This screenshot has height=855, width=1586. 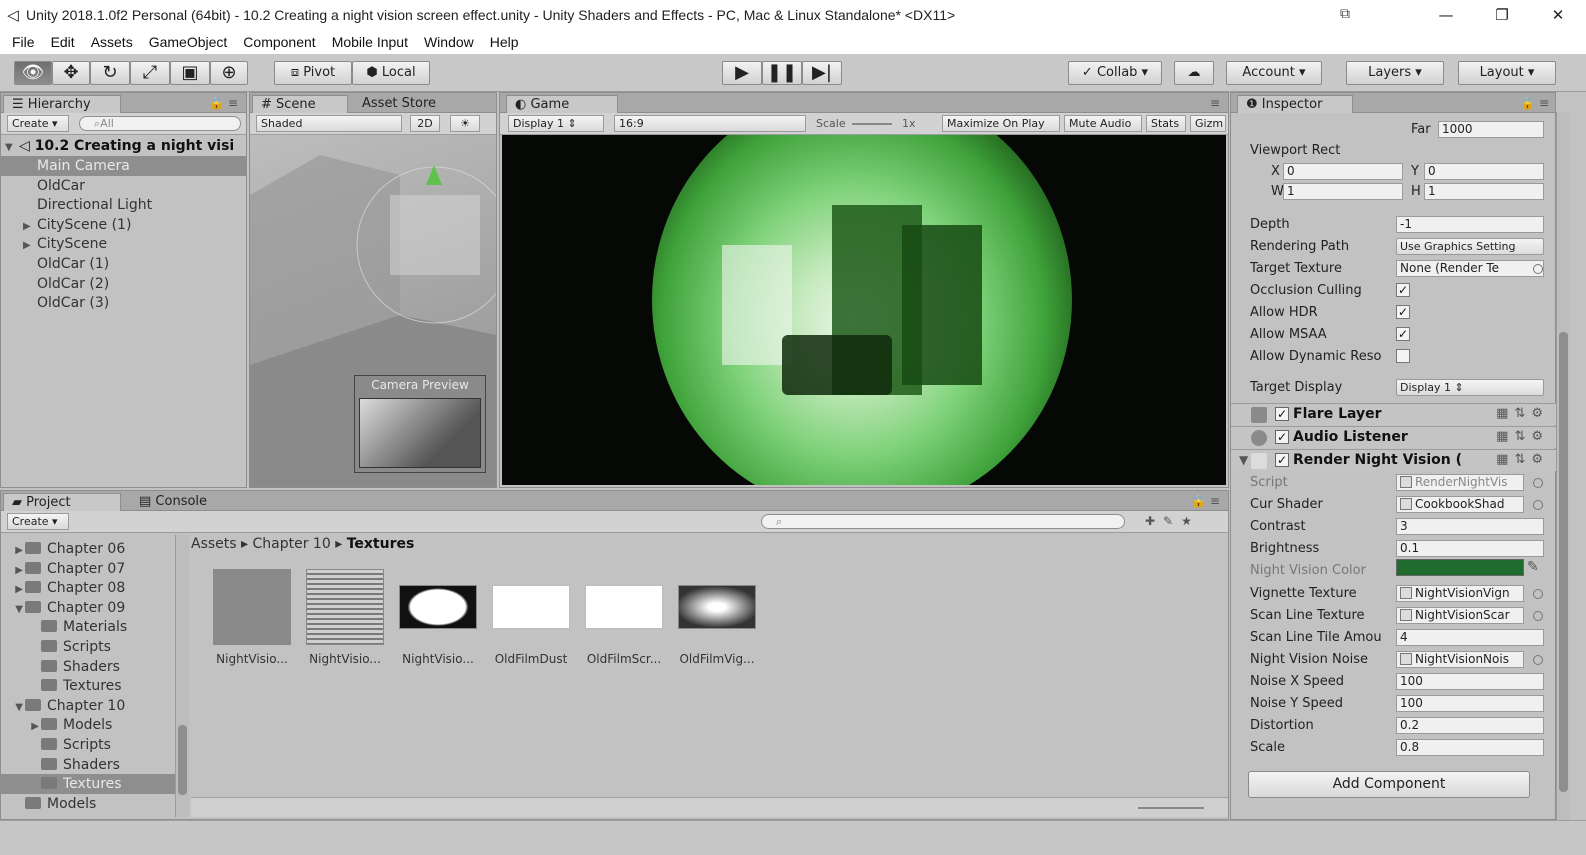 What do you see at coordinates (56, 647) in the screenshot?
I see `project-folder-item: Scripts` at bounding box center [56, 647].